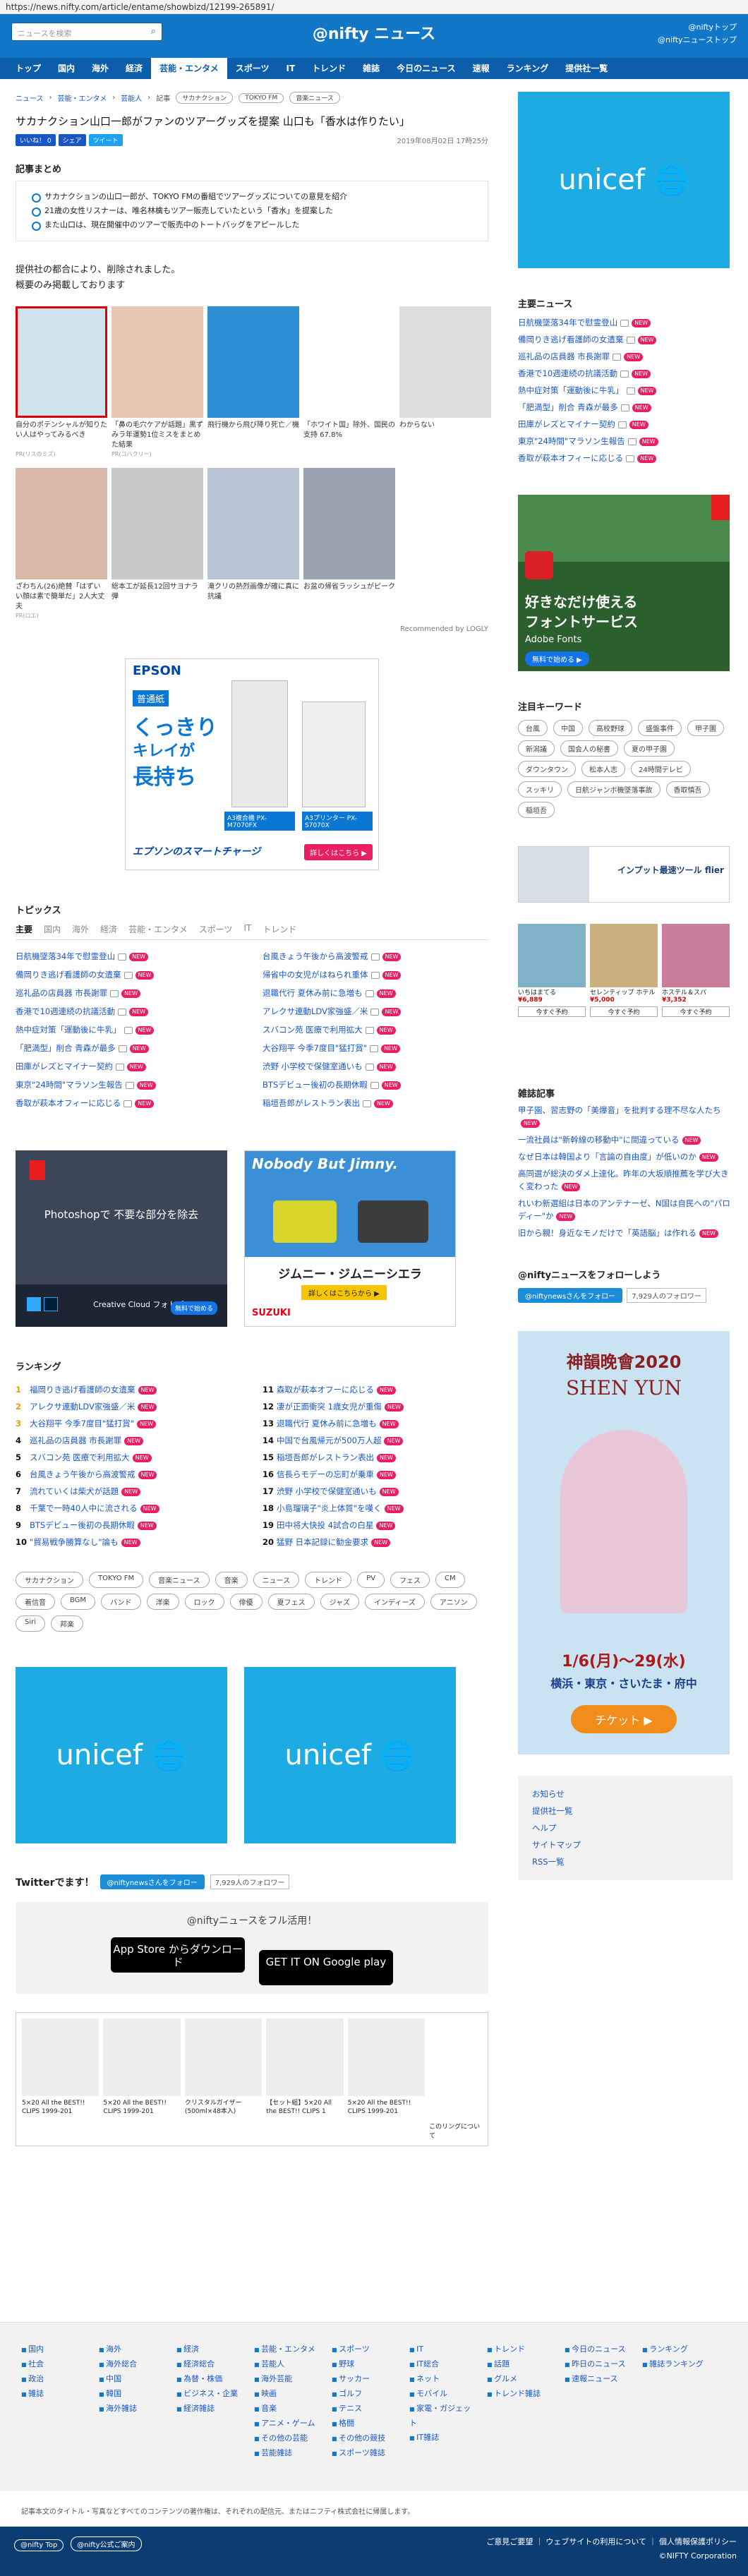 This screenshot has height=2576, width=748. I want to click on topics-tab: IT, so click(247, 929).